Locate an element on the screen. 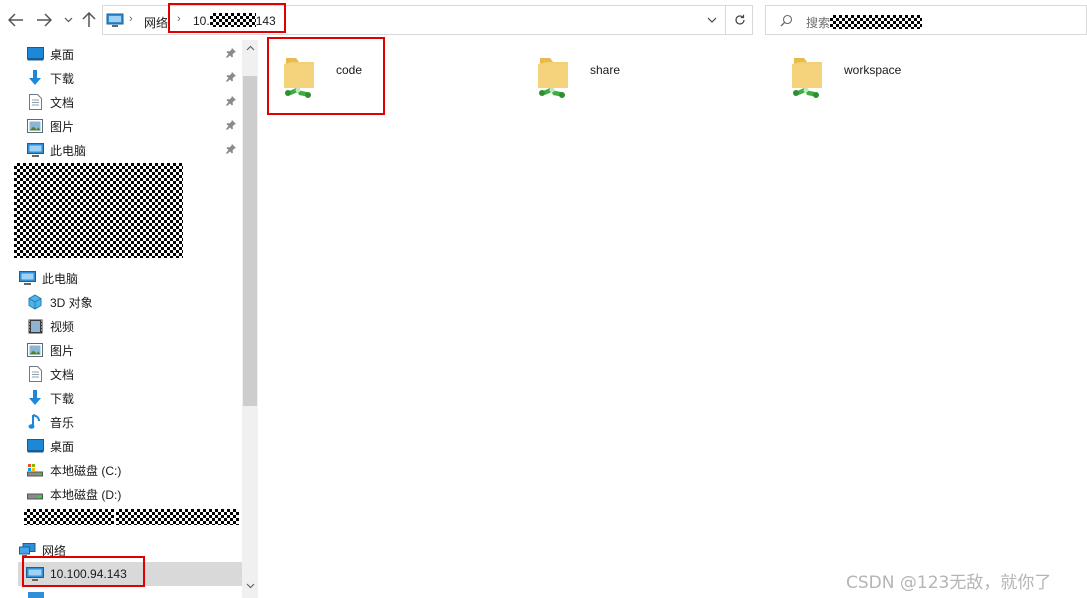 The image size is (1087, 598). scrollbar-thumb is located at coordinates (250, 241).